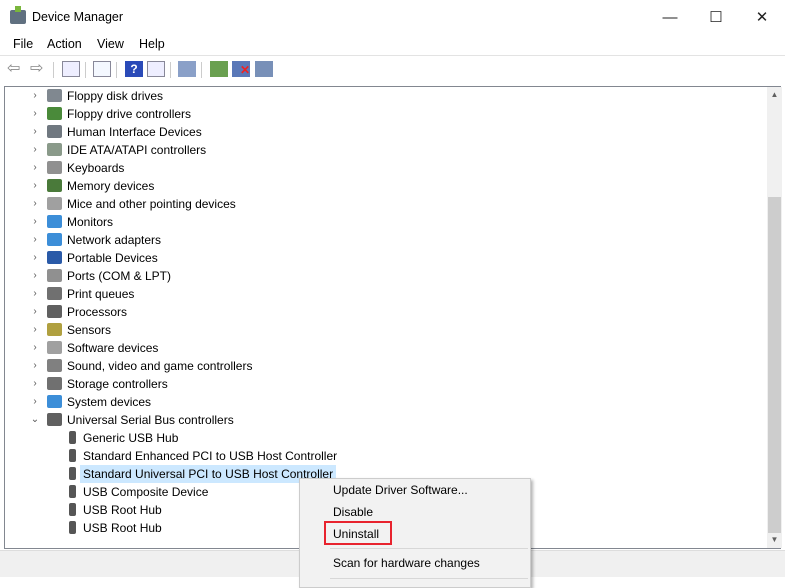  What do you see at coordinates (150, 420) in the screenshot?
I see `tree-category-label: Universal Serial Bus controllers` at bounding box center [150, 420].